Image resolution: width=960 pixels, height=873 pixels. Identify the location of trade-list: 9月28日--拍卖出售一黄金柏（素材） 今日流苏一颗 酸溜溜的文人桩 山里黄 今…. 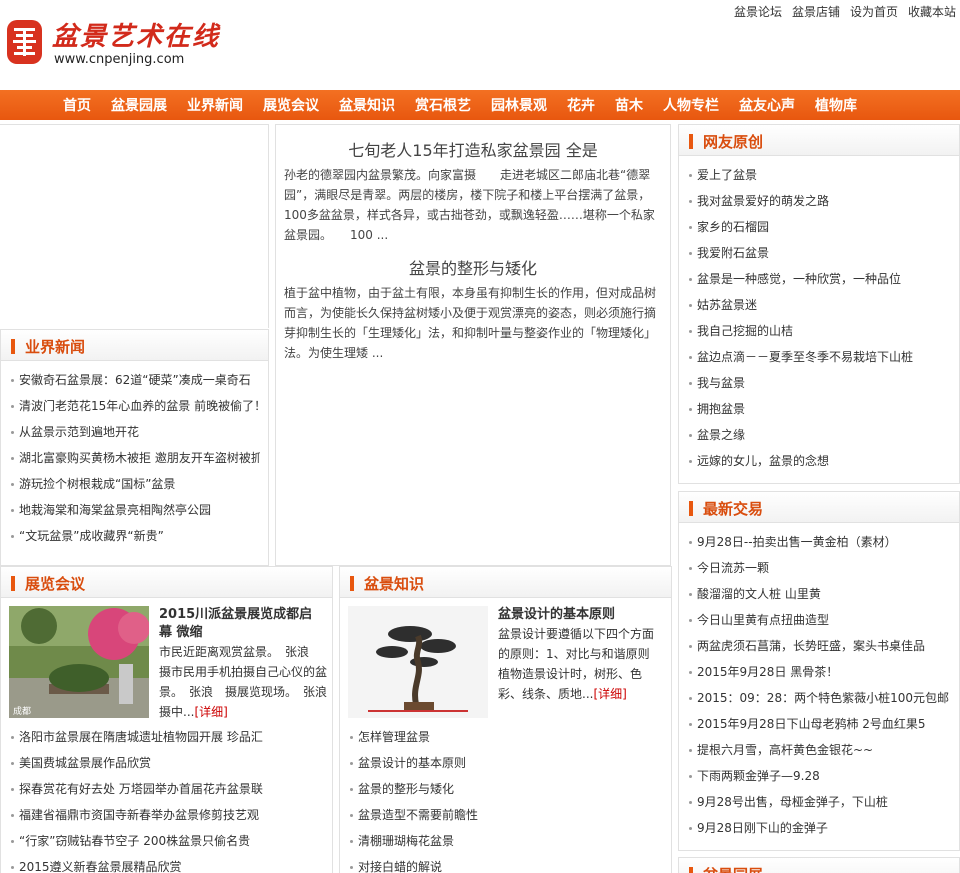
(819, 682).